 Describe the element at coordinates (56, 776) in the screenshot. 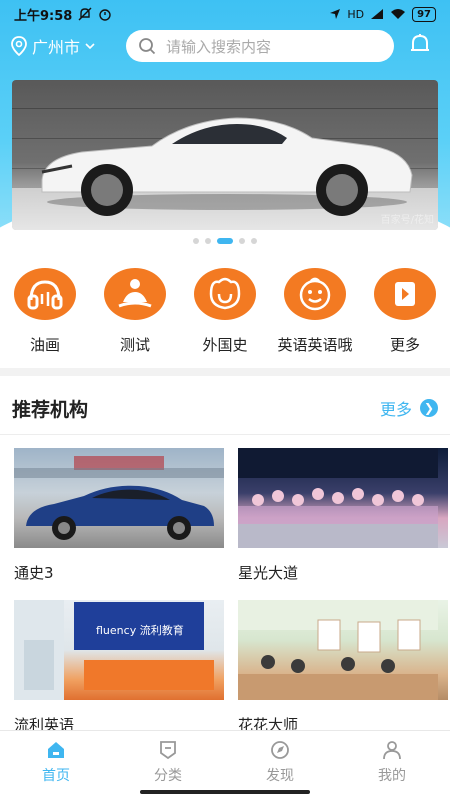

I see `tab-label: 首页` at that location.